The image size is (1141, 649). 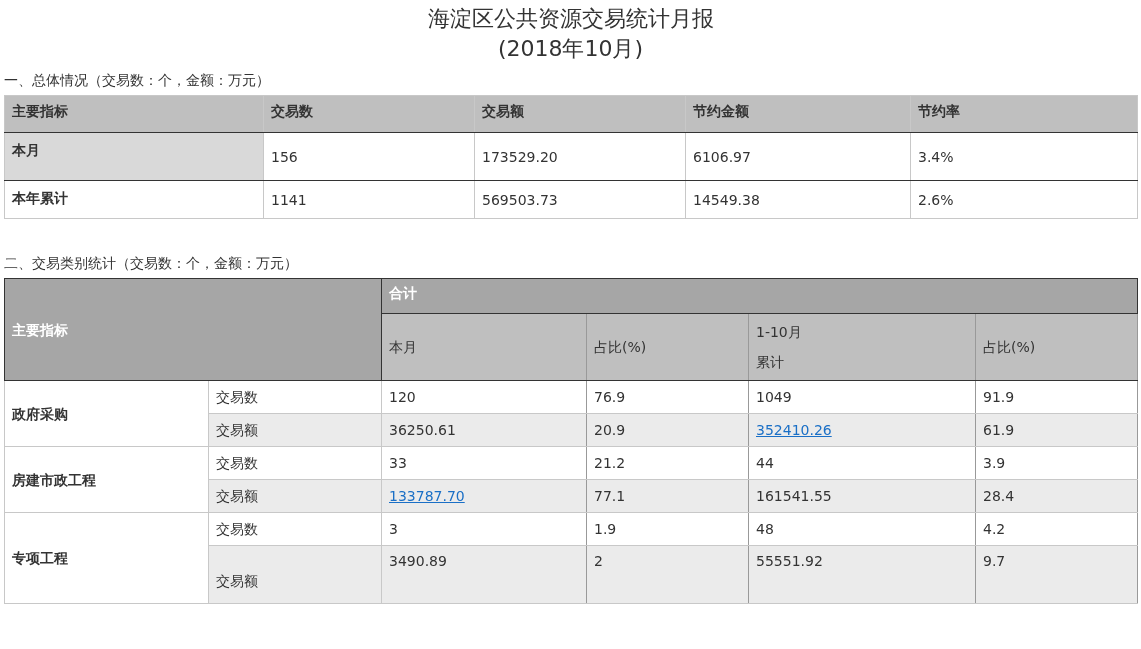 I want to click on table-cell: 1141, so click(x=369, y=199).